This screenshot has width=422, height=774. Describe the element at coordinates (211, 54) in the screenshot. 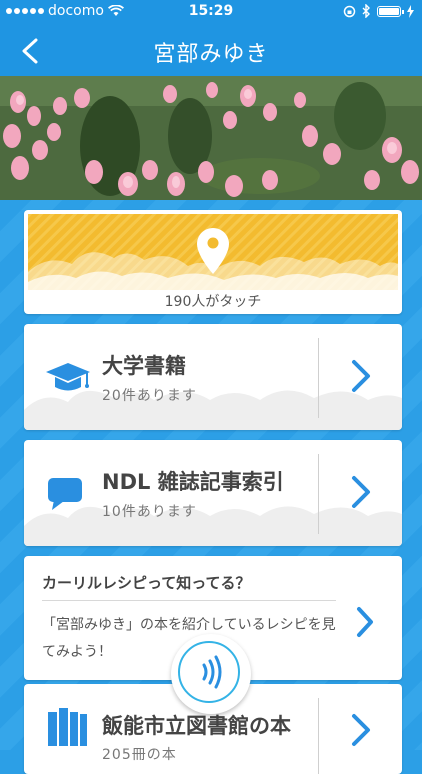

I see `page-title: 宮部みゆき` at that location.